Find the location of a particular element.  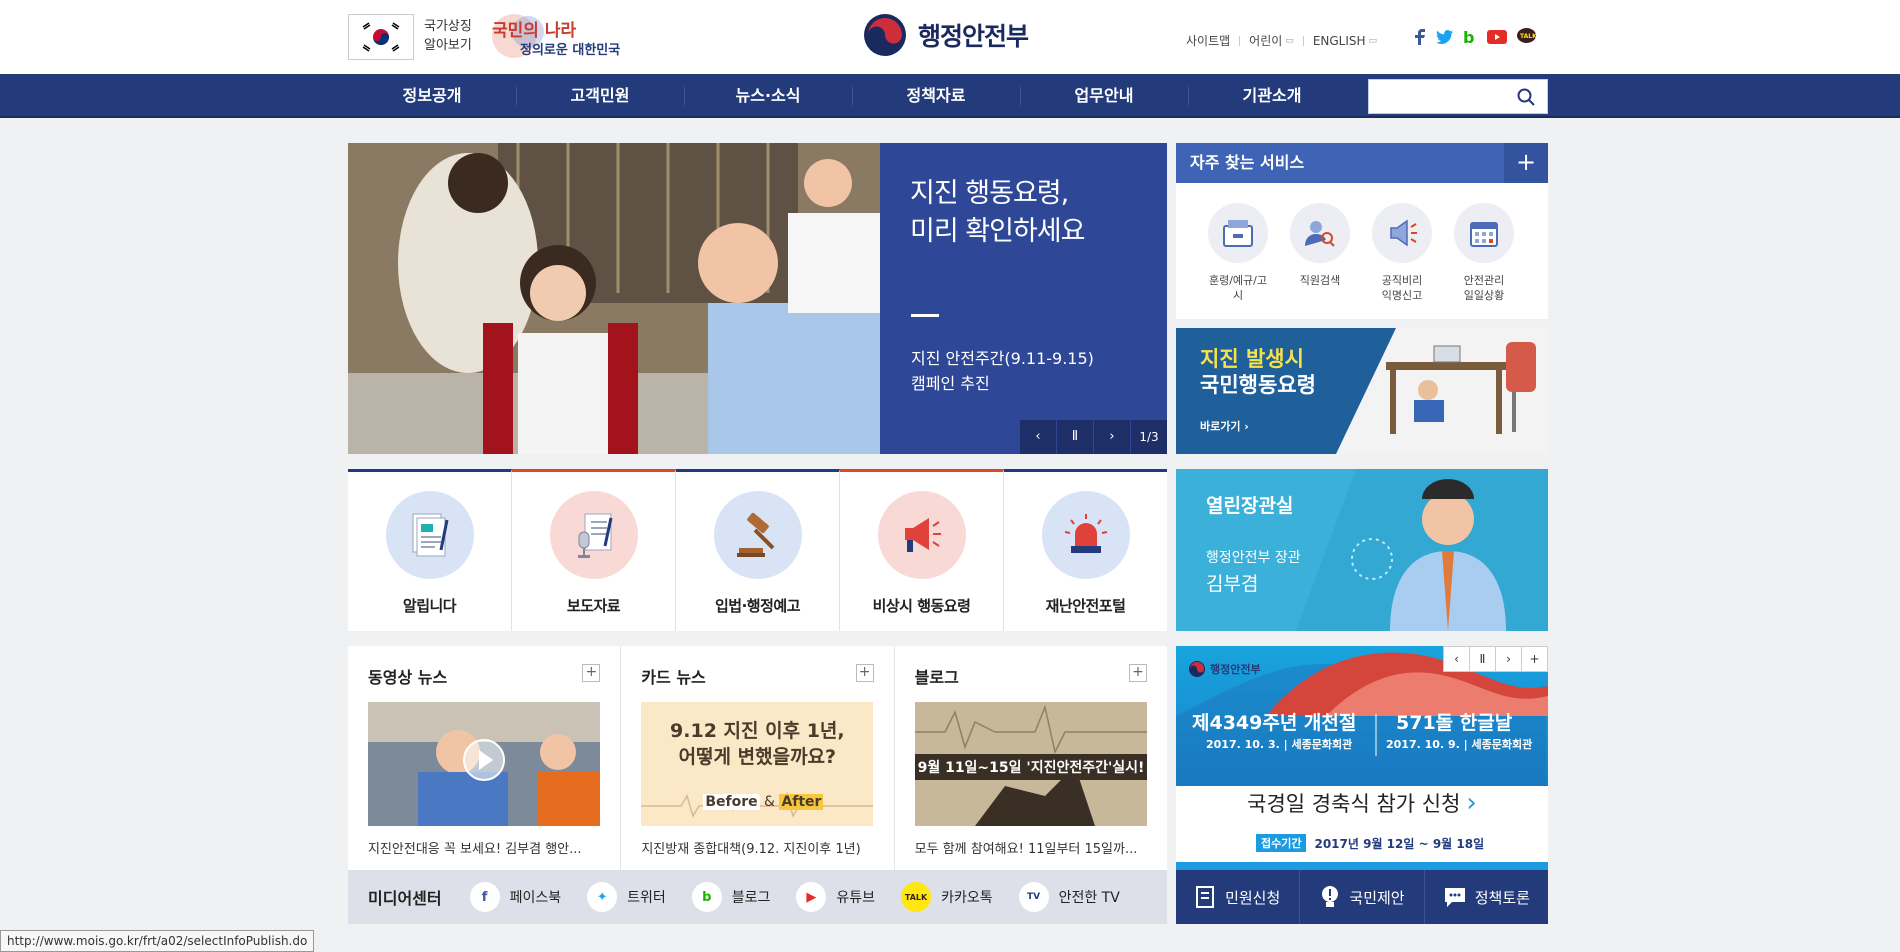

icon-menu-disaster-portal: 재난안전포털 is located at coordinates (1085, 550).